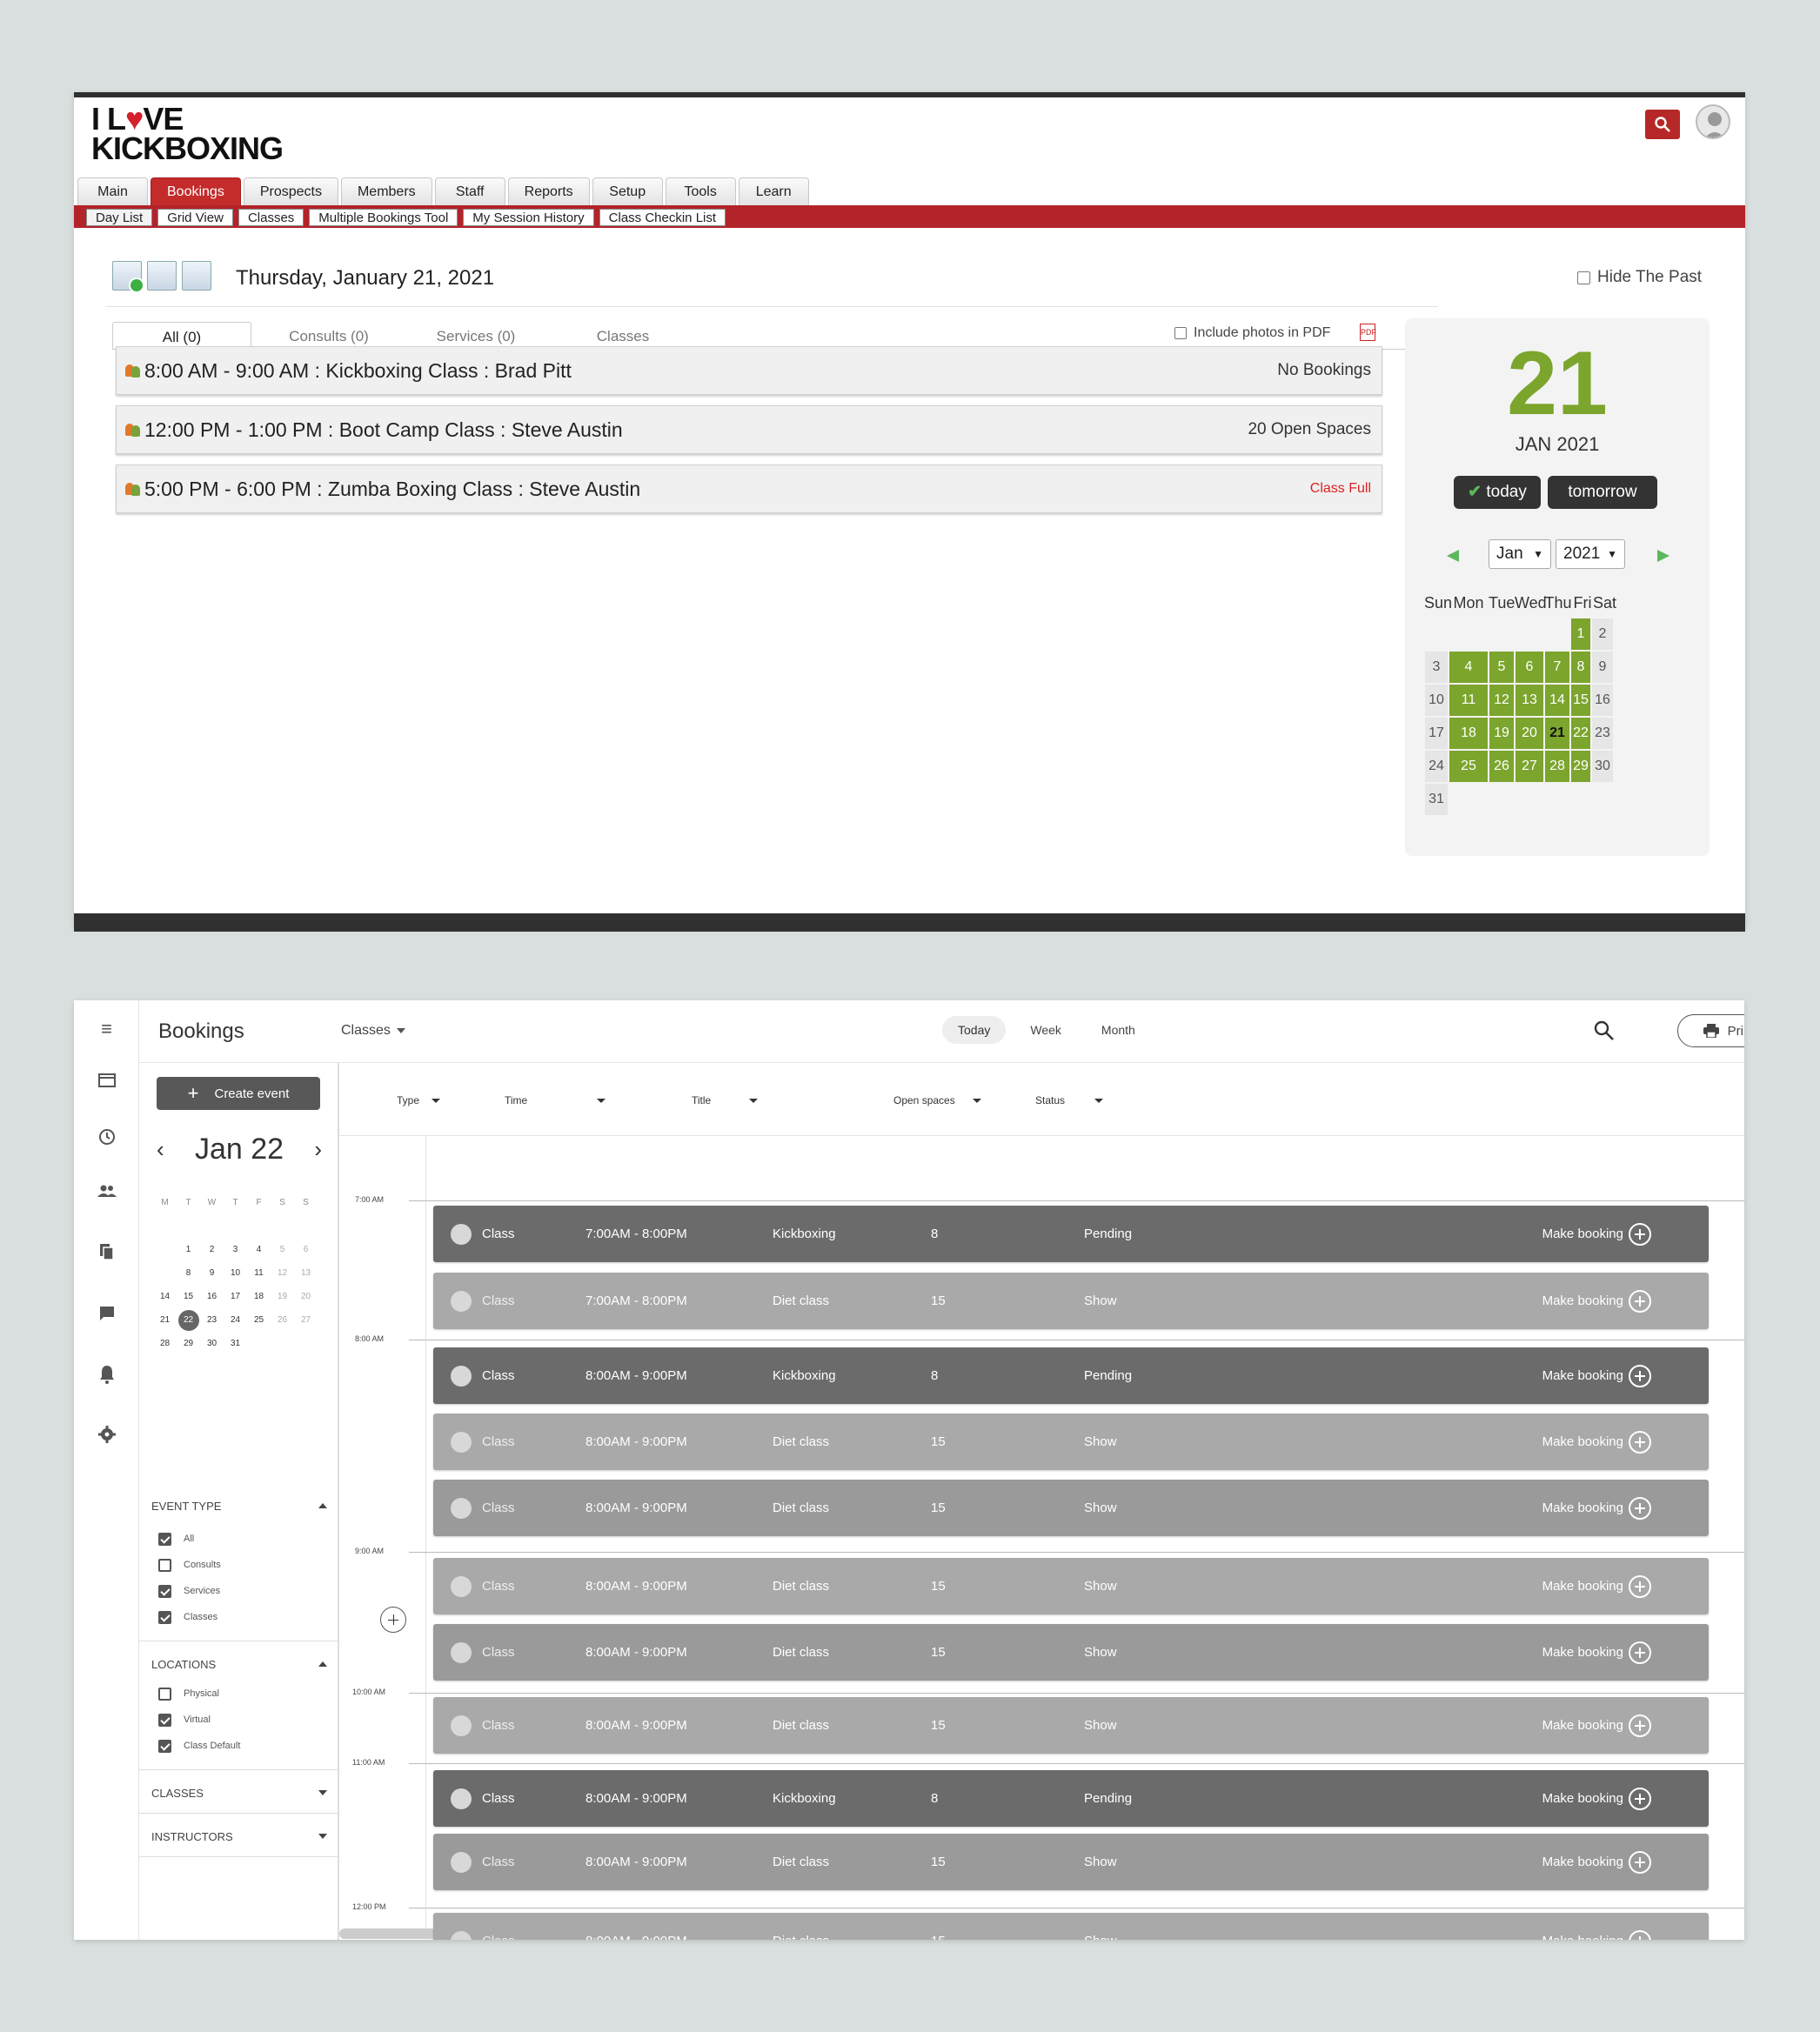 The image size is (1820, 2032). Describe the element at coordinates (239, 1506) in the screenshot. I see `event-type-header: EVENT TYPE` at that location.